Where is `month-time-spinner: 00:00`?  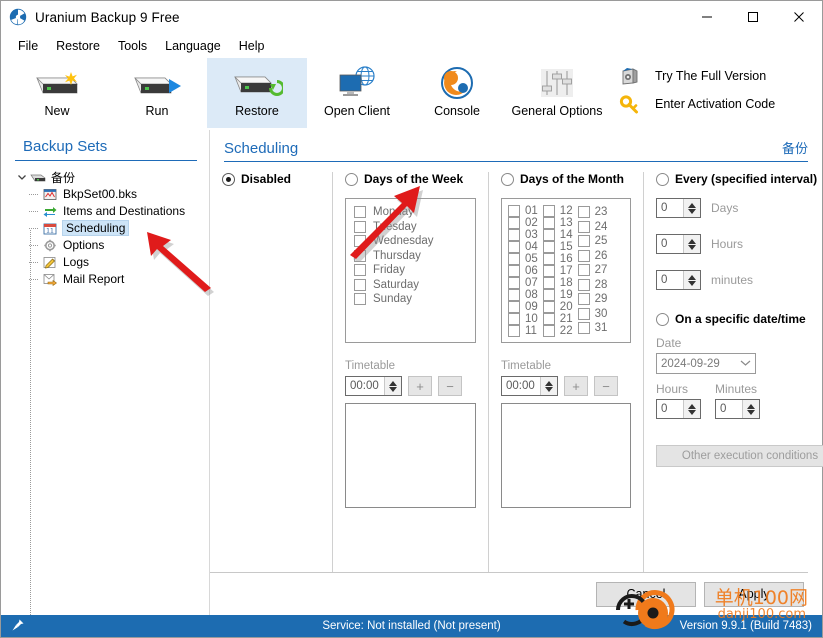
month-time-spinner: 00:00 is located at coordinates (529, 386).